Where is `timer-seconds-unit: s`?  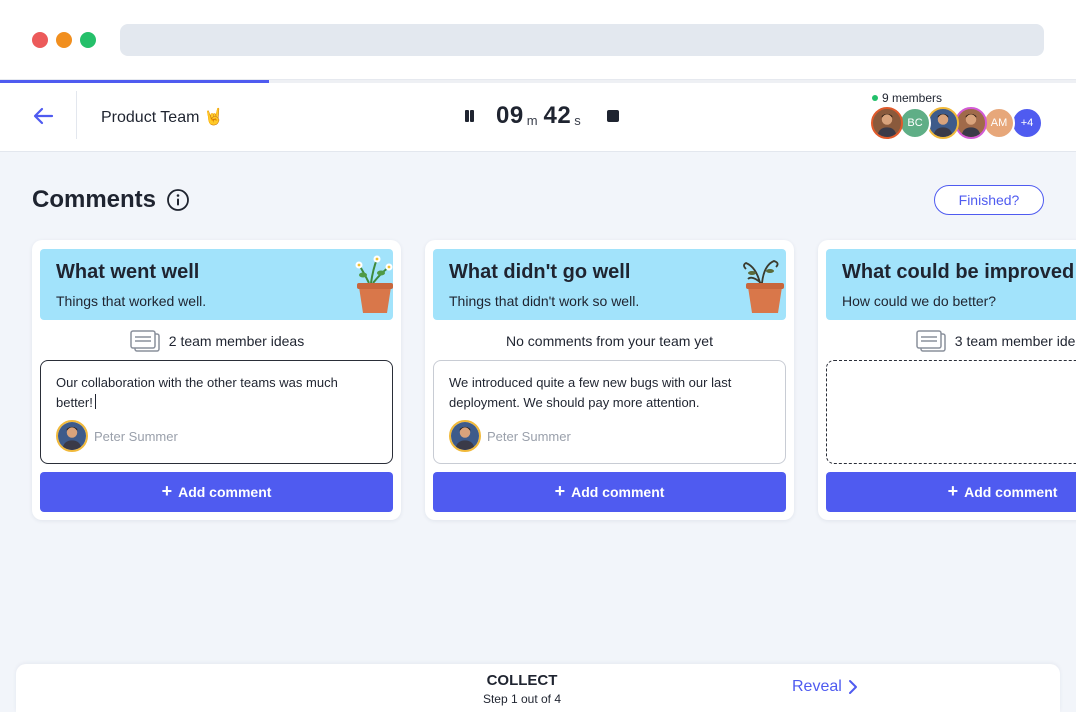
timer-seconds-unit: s is located at coordinates (577, 120).